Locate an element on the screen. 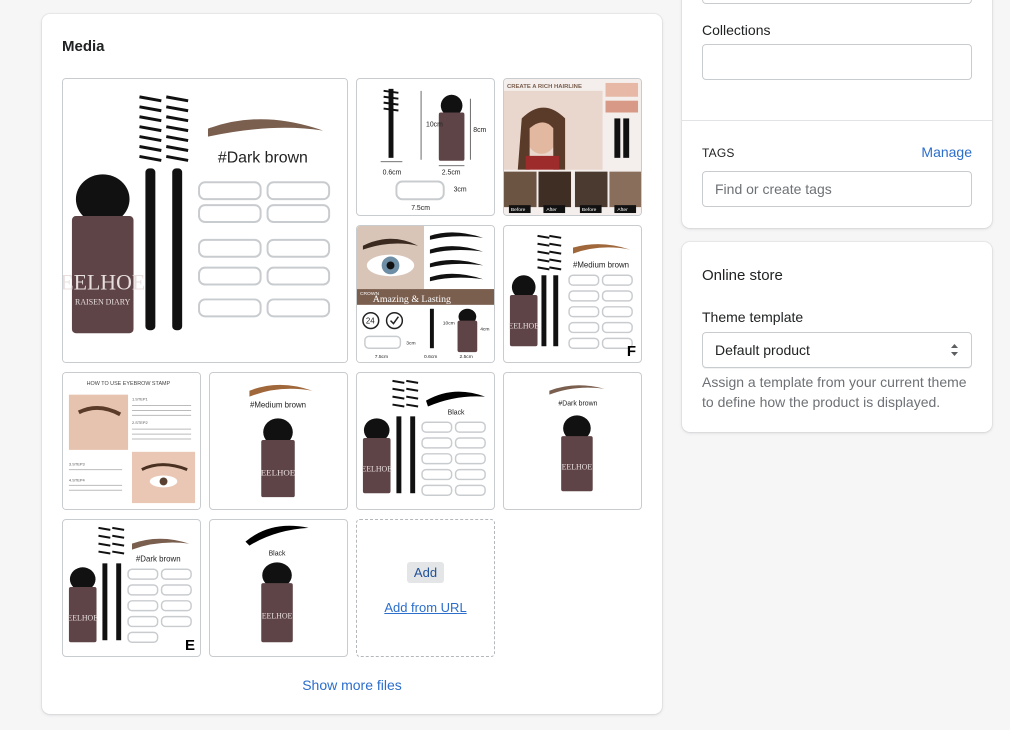  variant-letter: E is located at coordinates (189, 645).